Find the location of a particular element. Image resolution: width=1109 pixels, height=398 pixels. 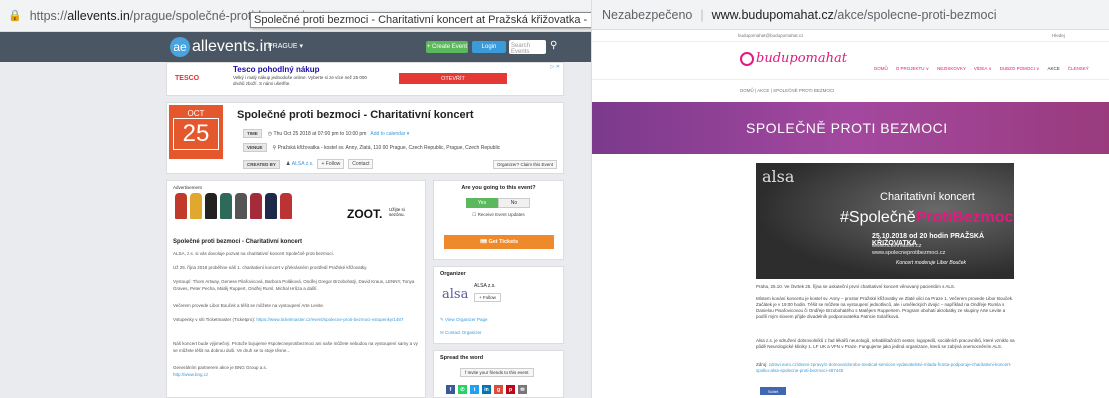

organizer-follow-button: + Follow is located at coordinates (487, 297).